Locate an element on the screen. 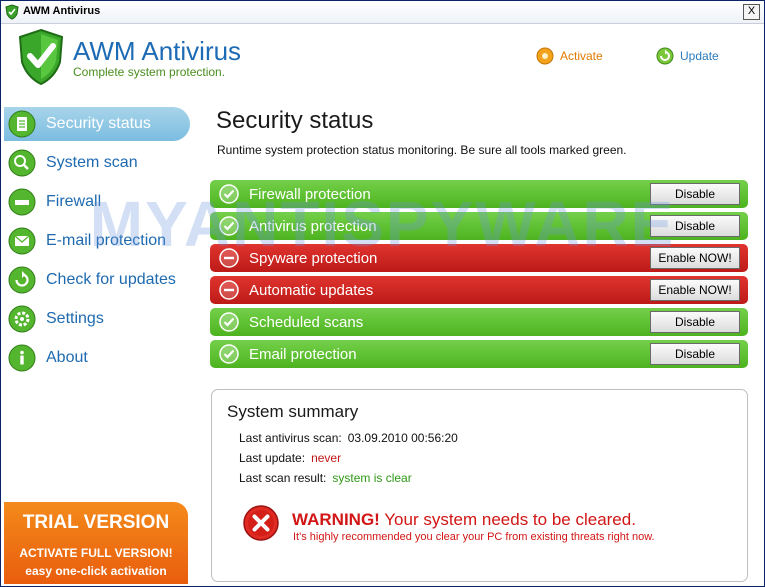 This screenshot has width=765, height=587. sidebar-item-label: About is located at coordinates (67, 357).